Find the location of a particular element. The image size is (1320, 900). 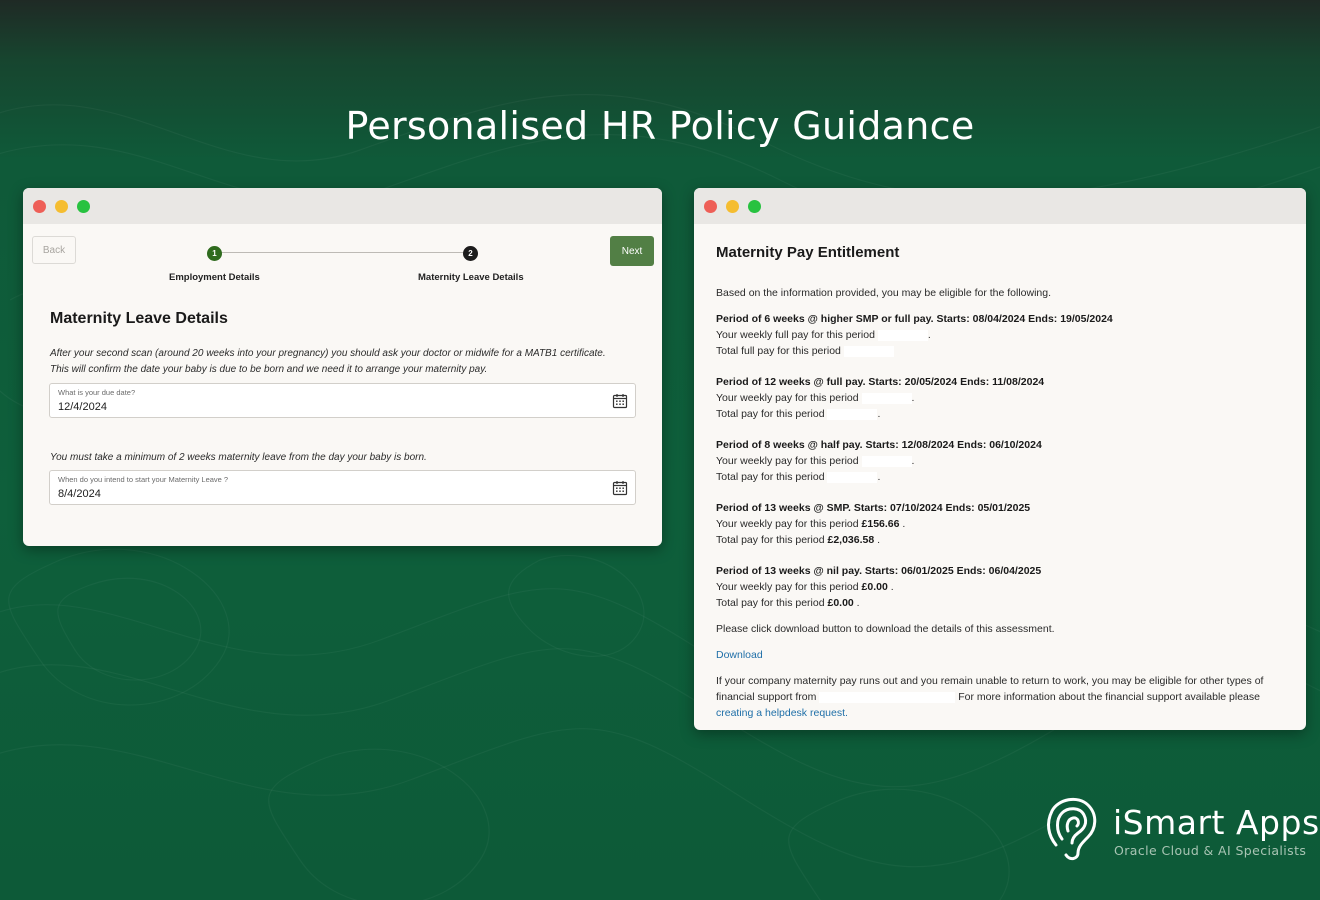

step-2-indicator: 2 is located at coordinates (470, 253).